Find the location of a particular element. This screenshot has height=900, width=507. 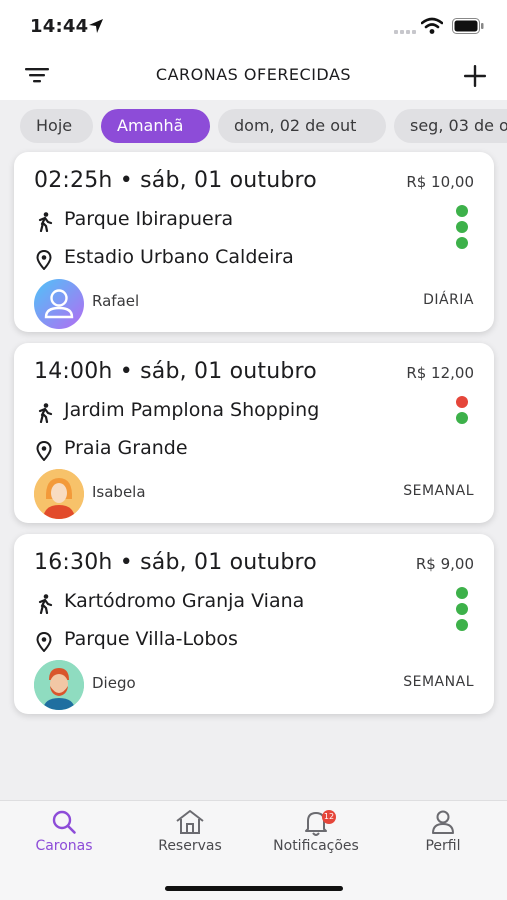

notification-badge: 12 is located at coordinates (329, 817).